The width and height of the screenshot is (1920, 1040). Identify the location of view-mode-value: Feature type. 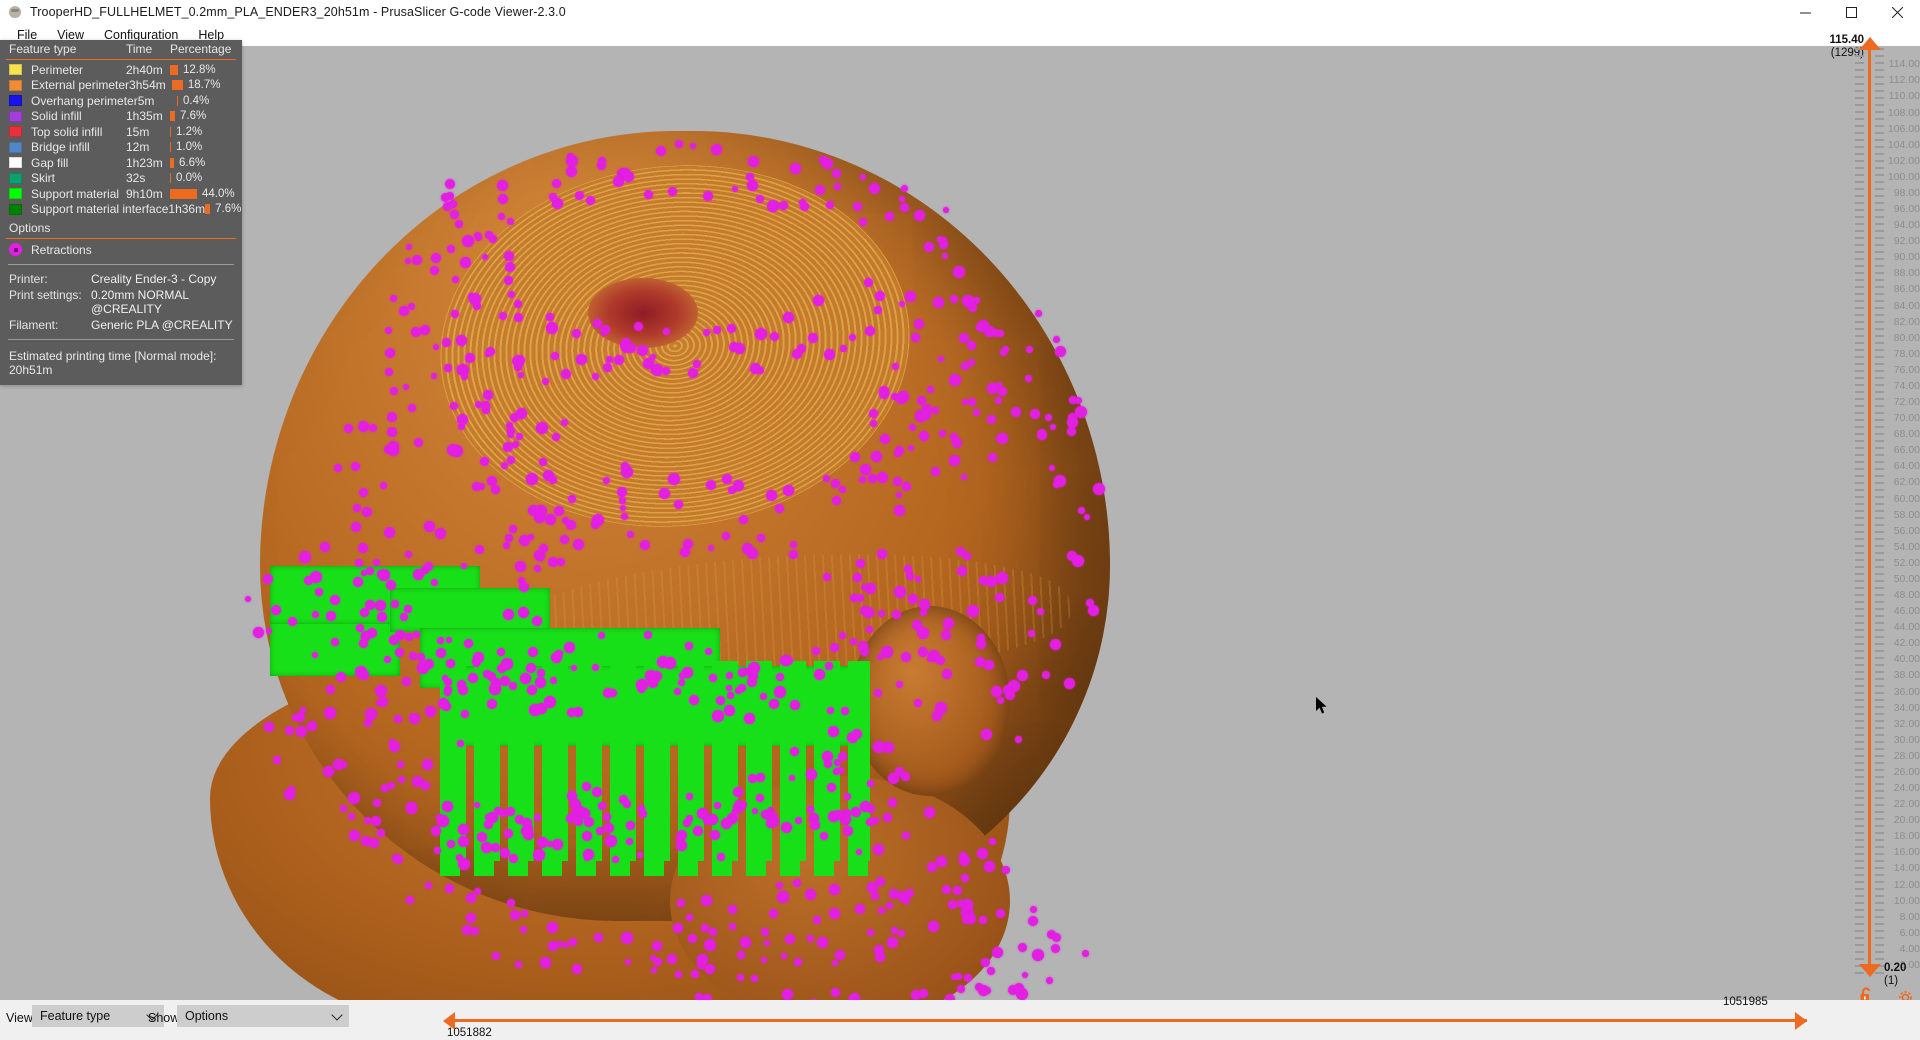
(75, 1016).